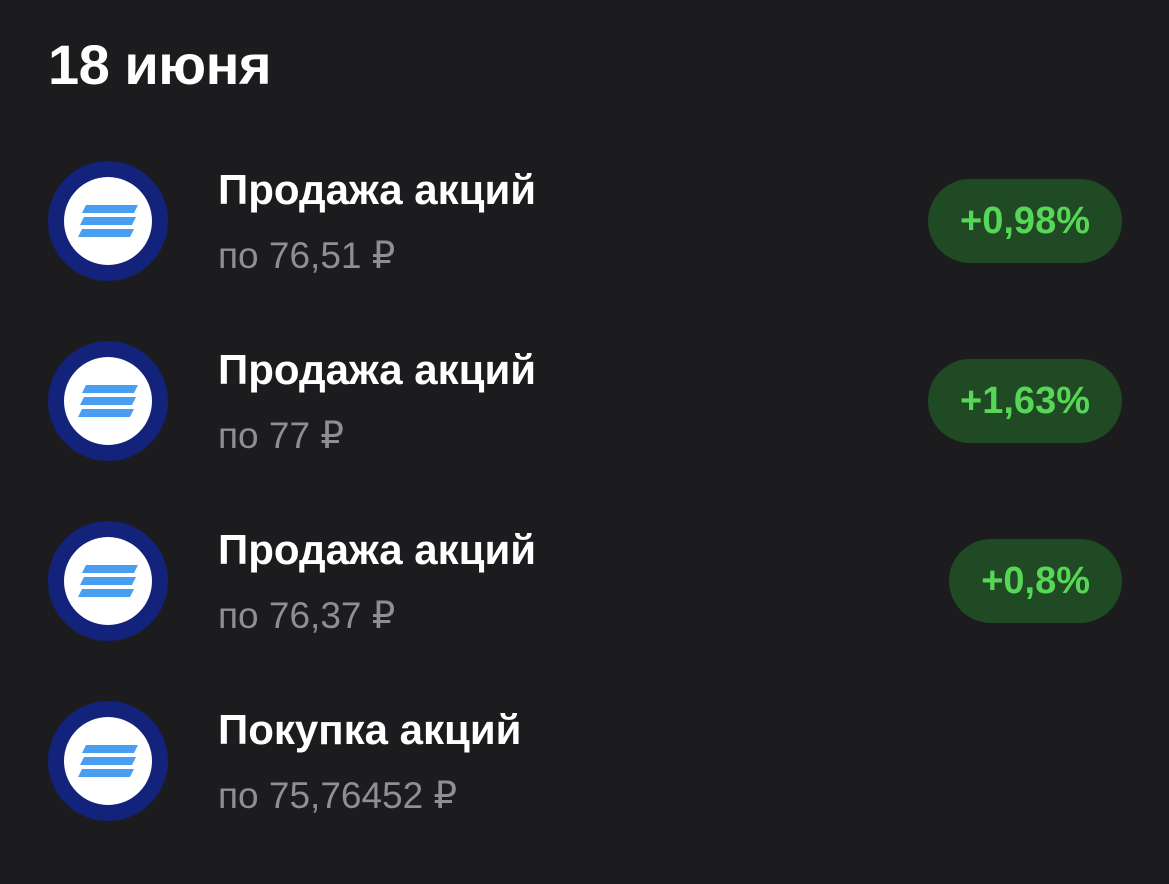  What do you see at coordinates (281, 435) in the screenshot?
I see `operation-price: по 77 ₽` at bounding box center [281, 435].